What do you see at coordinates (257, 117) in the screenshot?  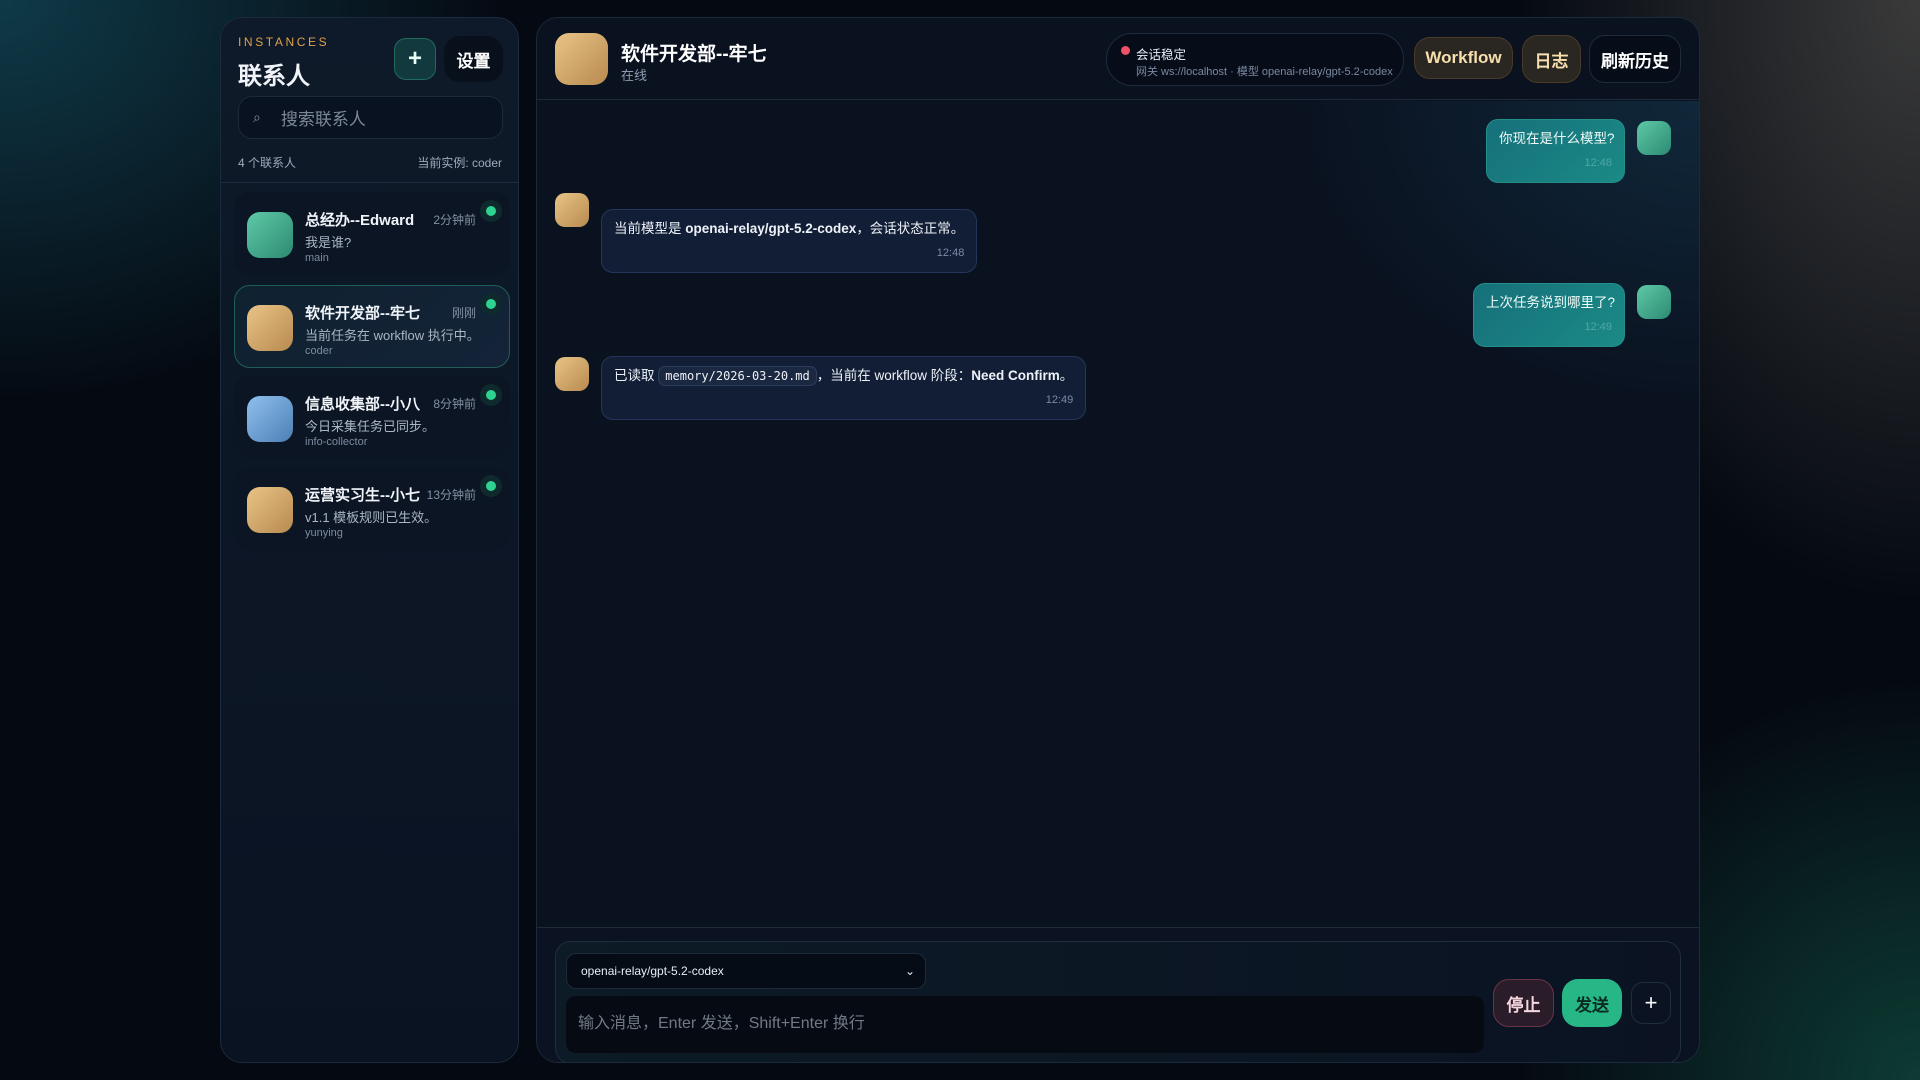 I see `search-icon: ⌕` at bounding box center [257, 117].